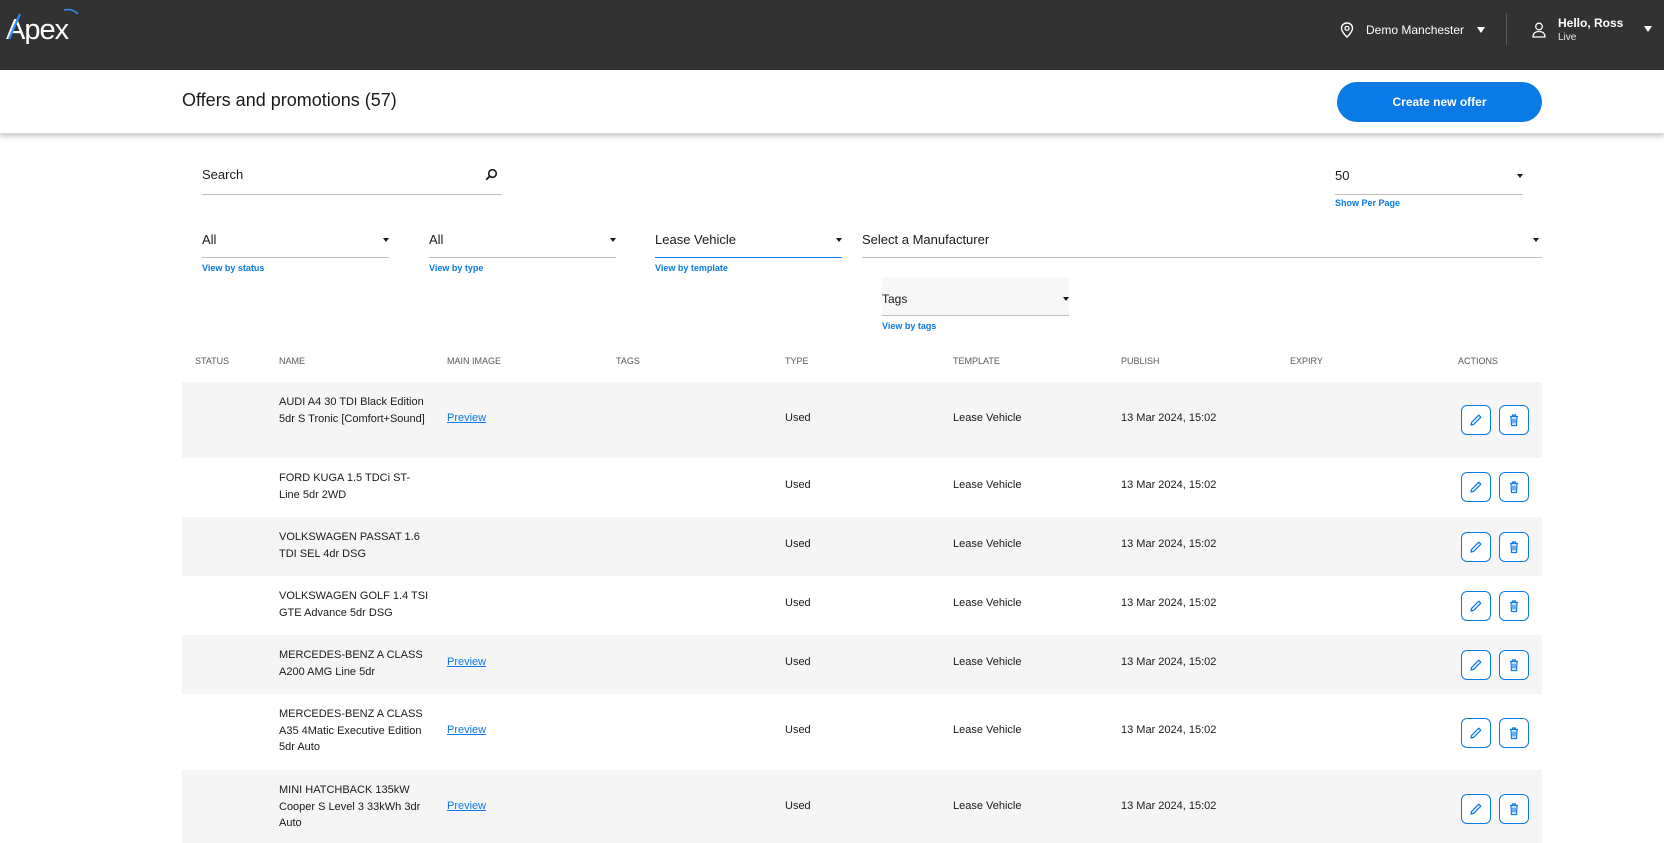 The width and height of the screenshot is (1664, 843). What do you see at coordinates (38, 29) in the screenshot?
I see `svg-text: Apex` at bounding box center [38, 29].